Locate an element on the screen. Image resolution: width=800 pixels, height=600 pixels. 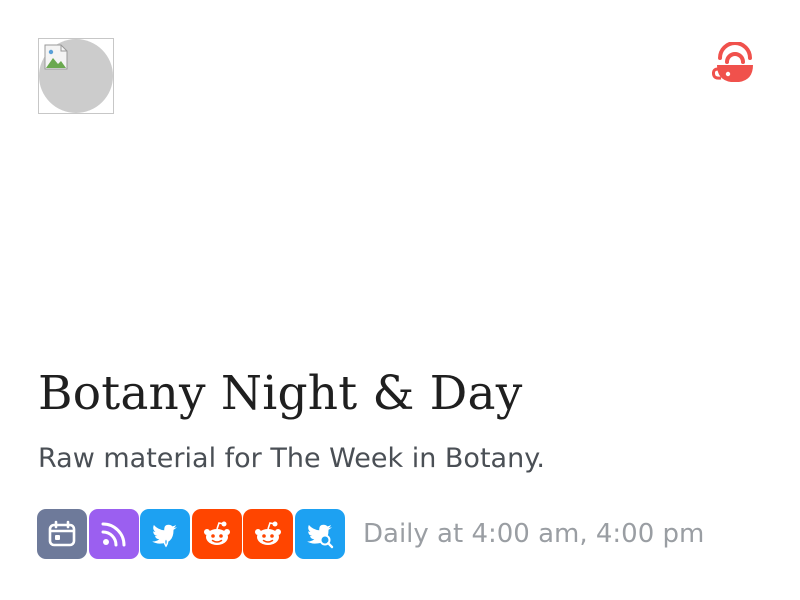
calendar-button is located at coordinates (62, 533).